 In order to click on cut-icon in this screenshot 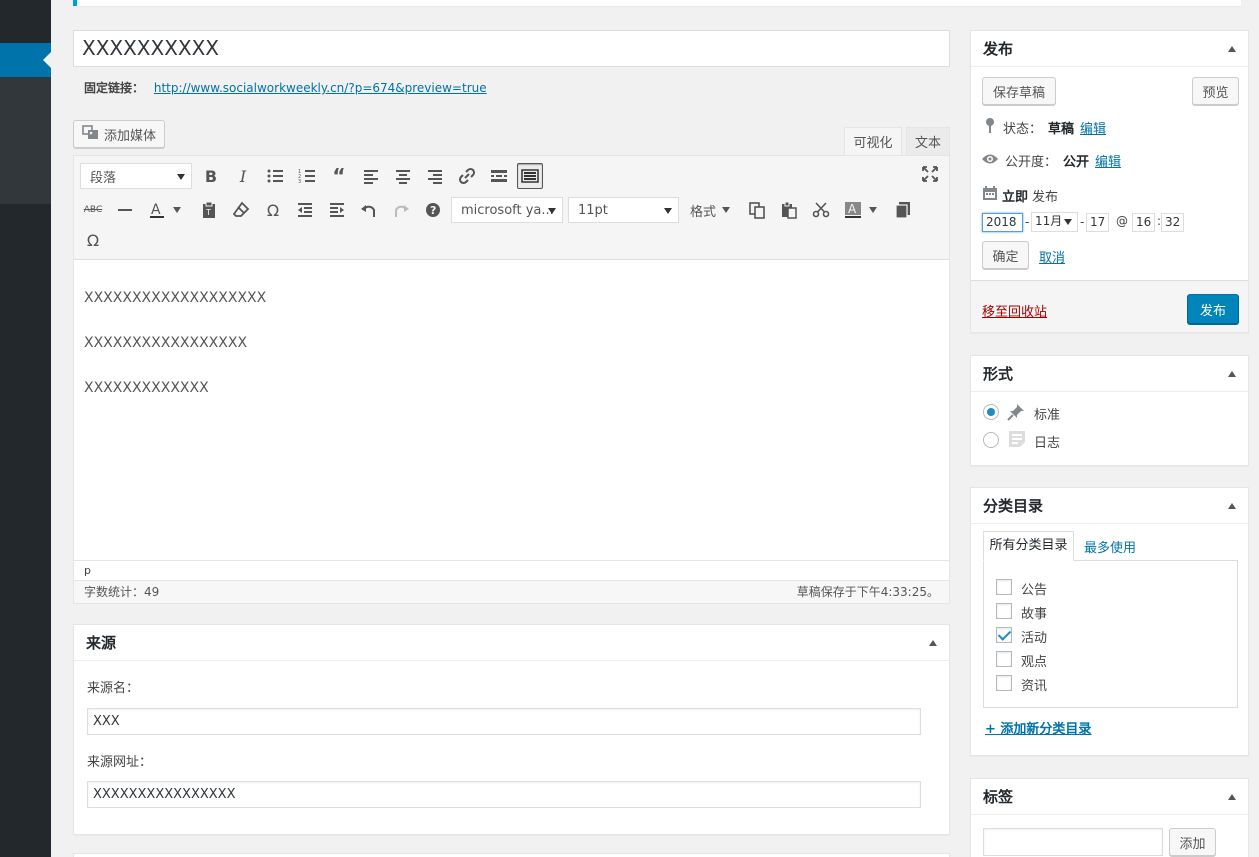, I will do `click(821, 210)`.